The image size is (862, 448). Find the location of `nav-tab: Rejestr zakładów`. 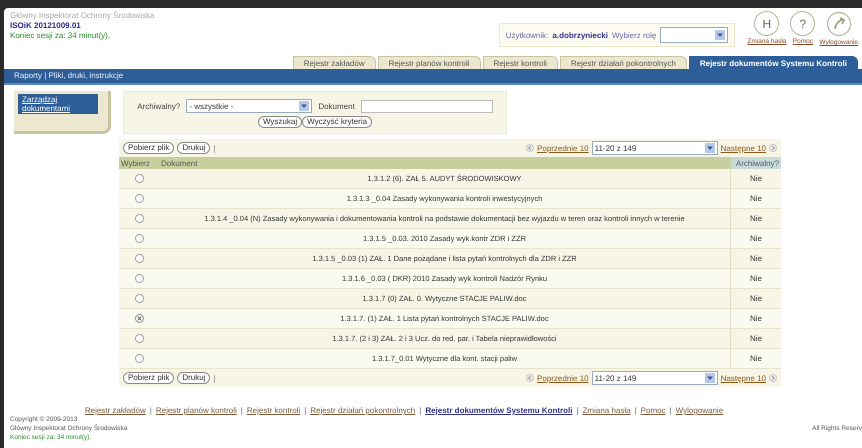

nav-tab: Rejestr zakładów is located at coordinates (334, 62).